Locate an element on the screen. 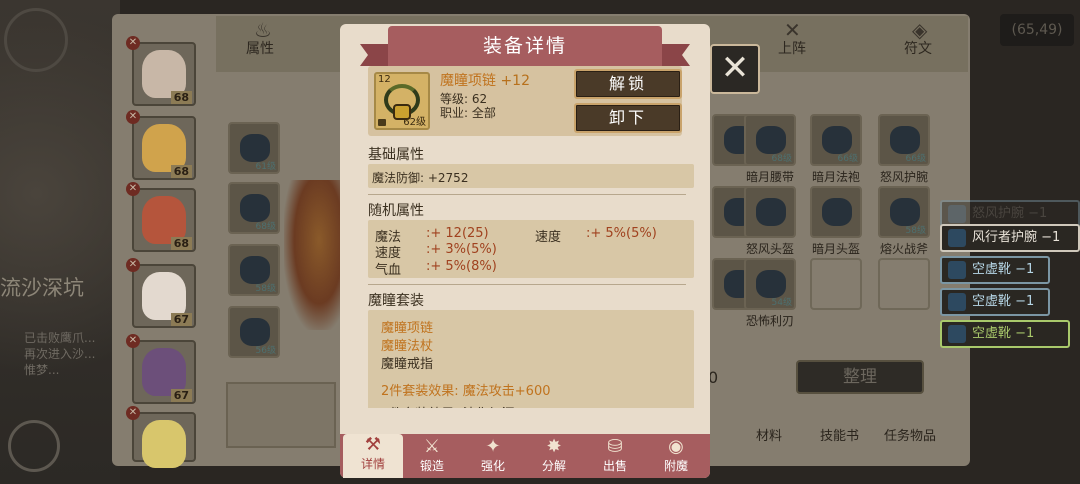  hero-portrait: ✕ is located at coordinates (161, 437).